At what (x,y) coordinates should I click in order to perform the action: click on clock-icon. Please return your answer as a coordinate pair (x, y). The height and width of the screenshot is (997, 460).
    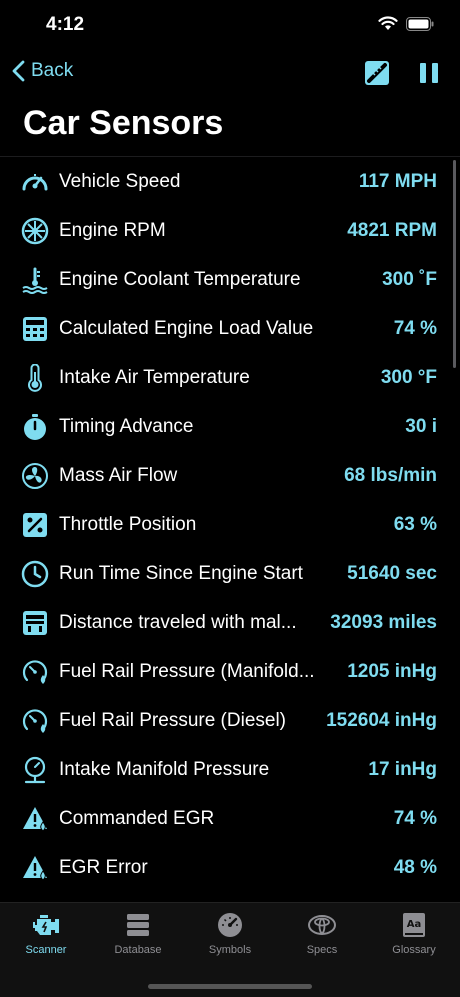
    Looking at the image, I should click on (35, 574).